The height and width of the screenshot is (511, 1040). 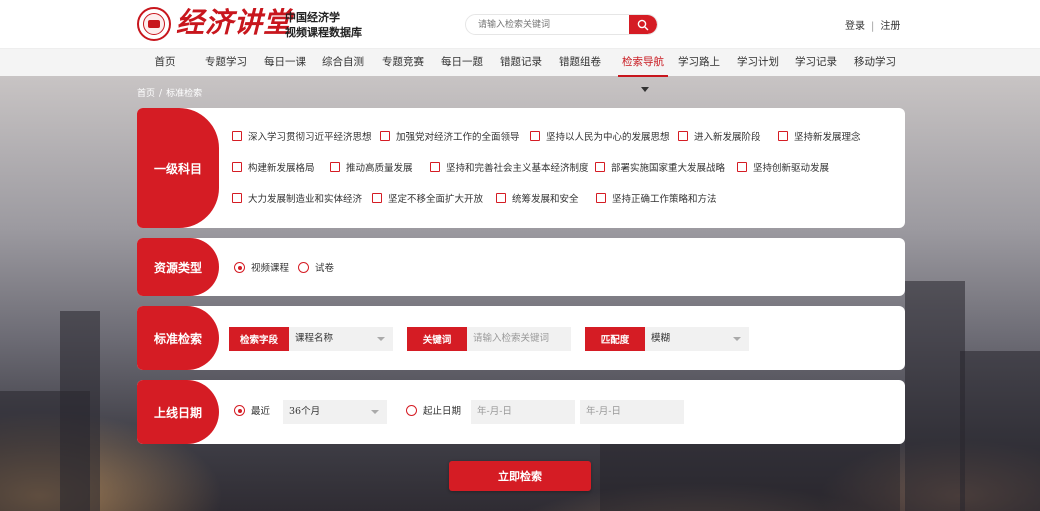 I want to click on subject-label: 坚定不移全面扩大开放, so click(x=436, y=199).